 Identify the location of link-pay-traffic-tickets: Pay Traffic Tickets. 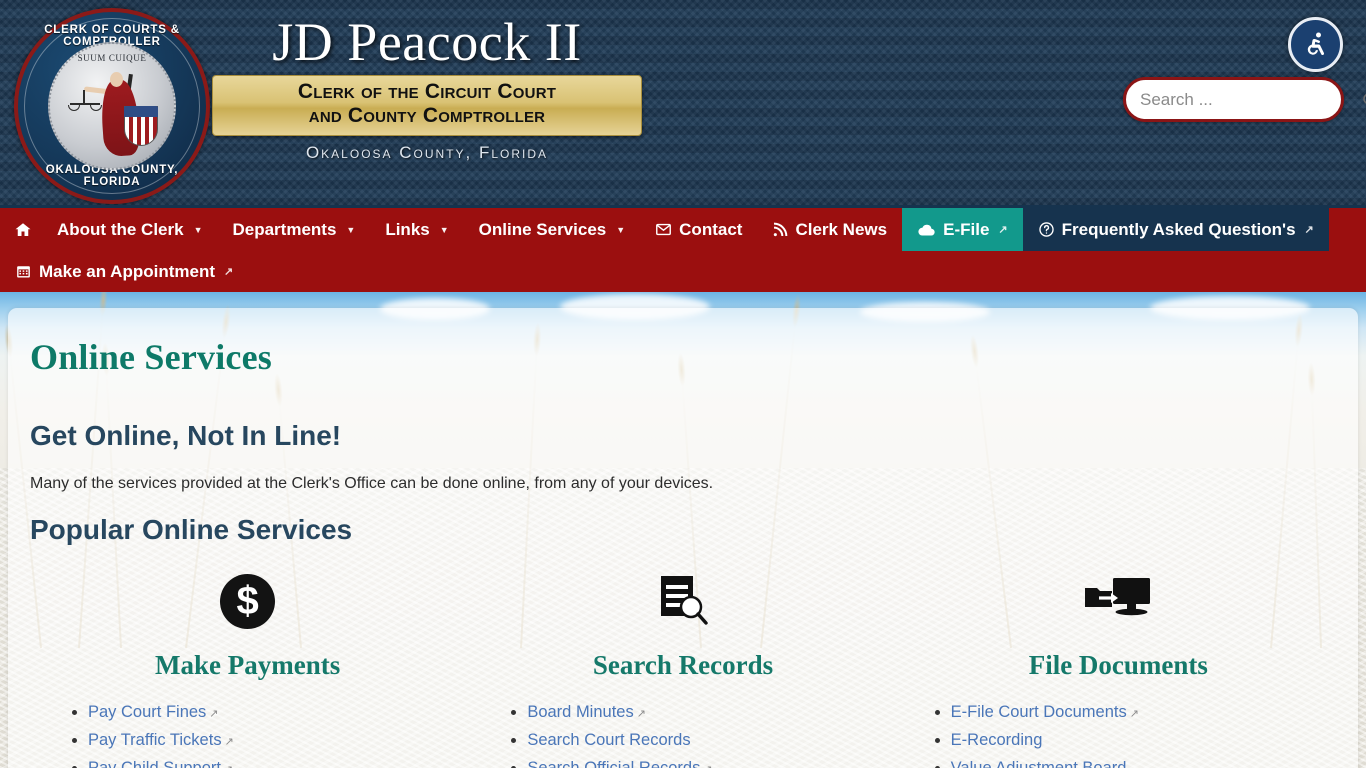
(155, 740).